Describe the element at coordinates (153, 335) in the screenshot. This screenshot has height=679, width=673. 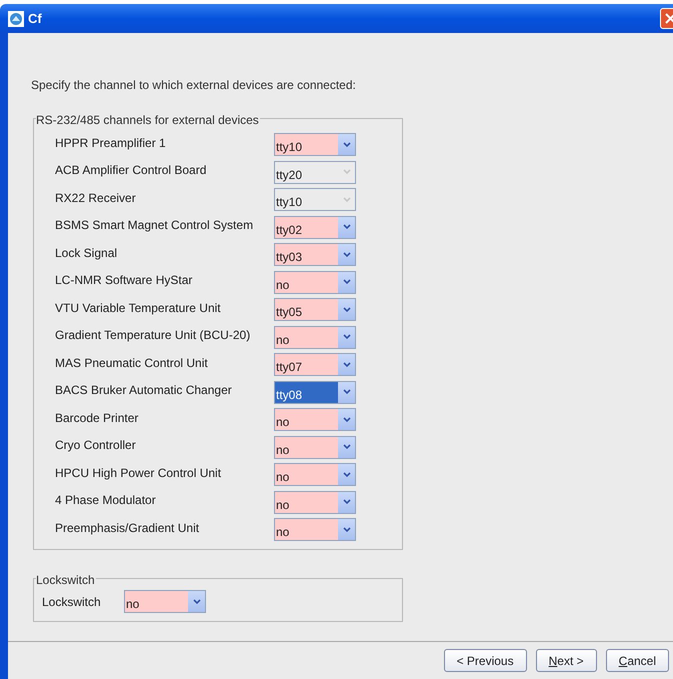
I see `channel-label: Gradient Temperature Unit (BCU-20)` at that location.